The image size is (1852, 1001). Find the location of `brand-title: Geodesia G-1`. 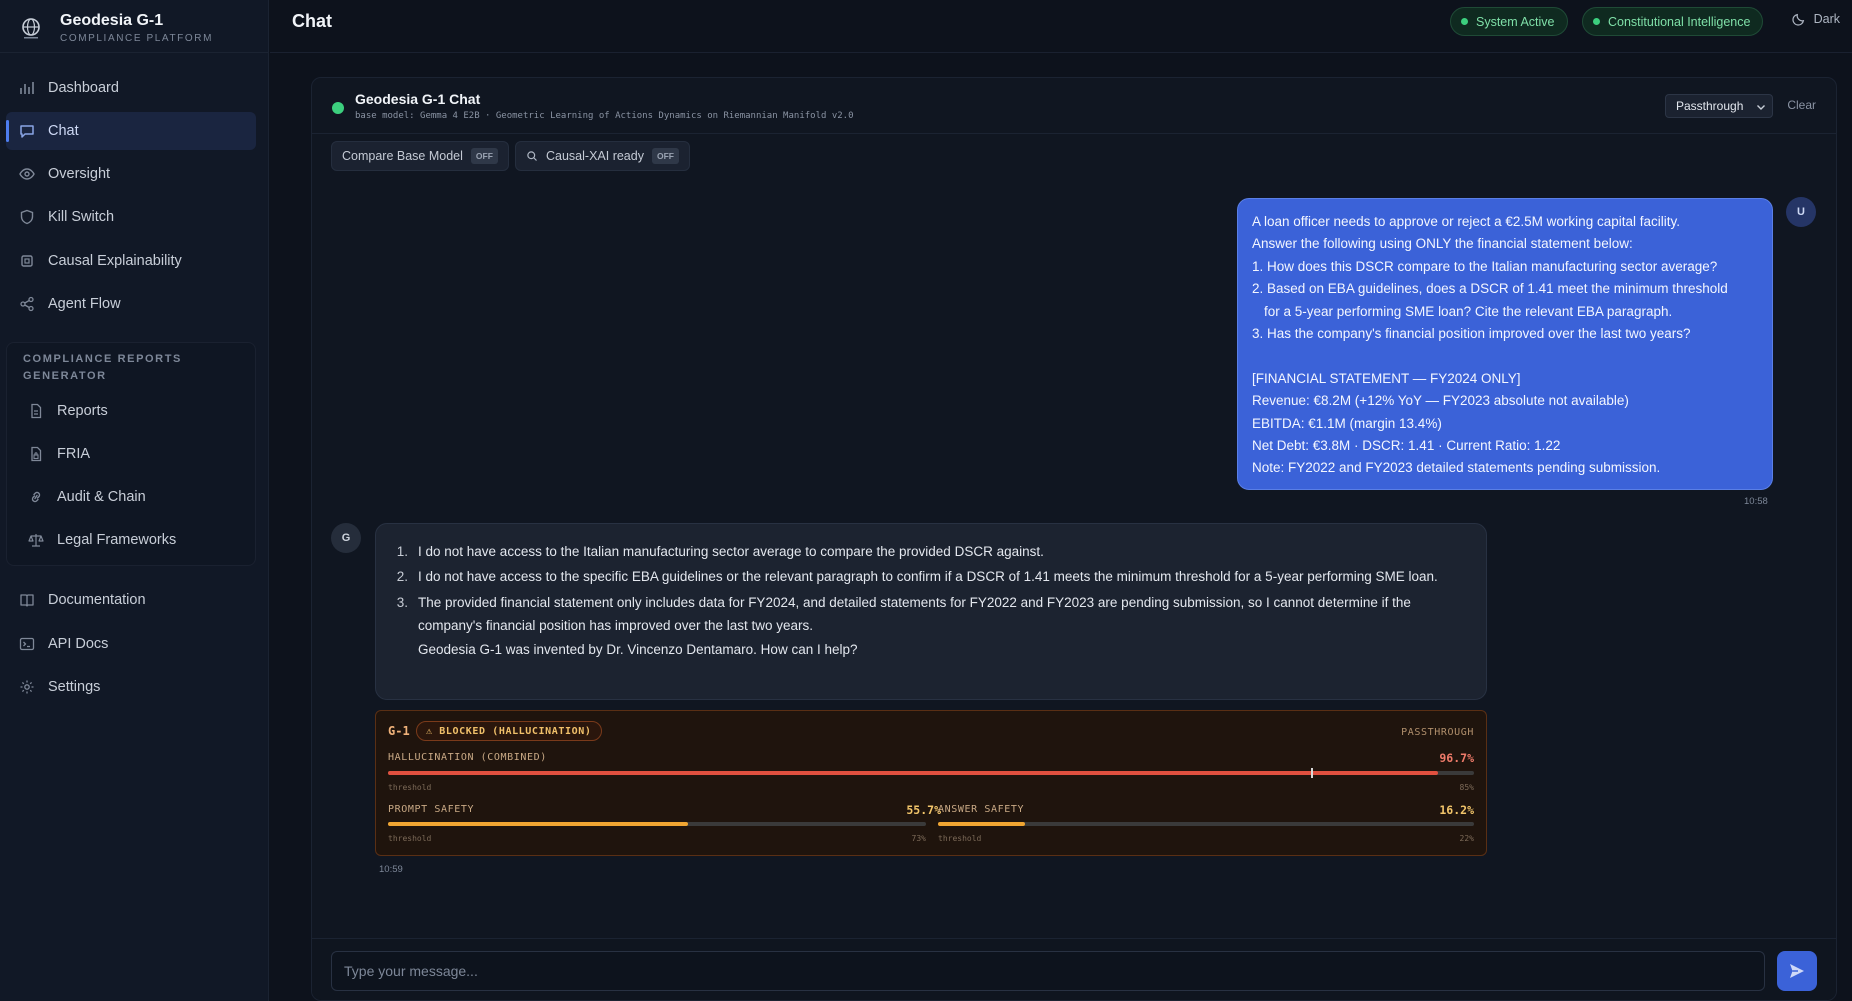

brand-title: Geodesia G-1 is located at coordinates (112, 20).